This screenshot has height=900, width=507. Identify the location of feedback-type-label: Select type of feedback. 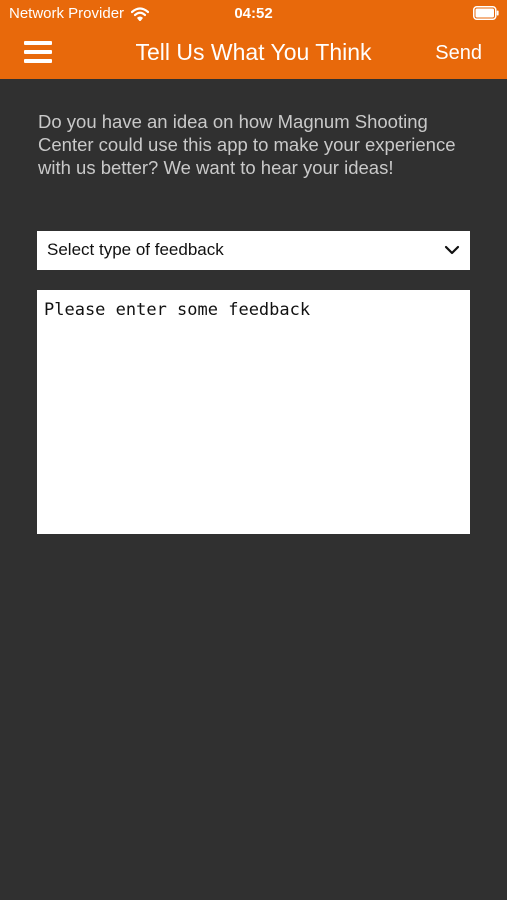
(135, 249).